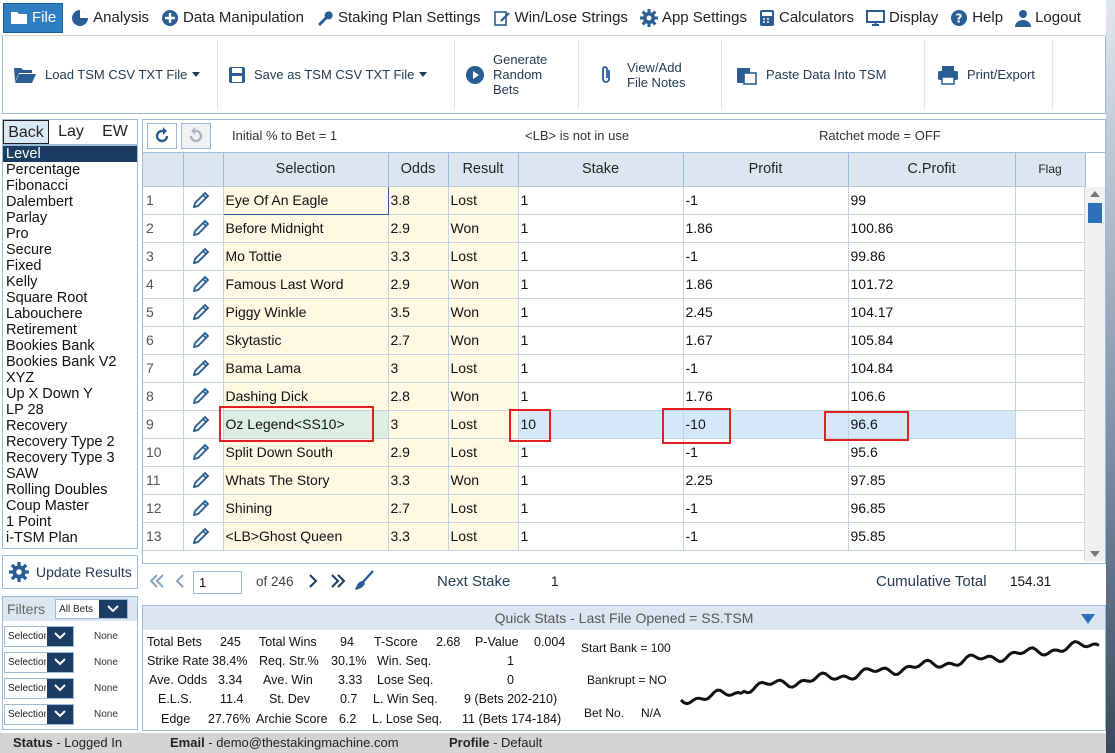  What do you see at coordinates (70, 218) in the screenshot?
I see `plan-item: Parlay` at bounding box center [70, 218].